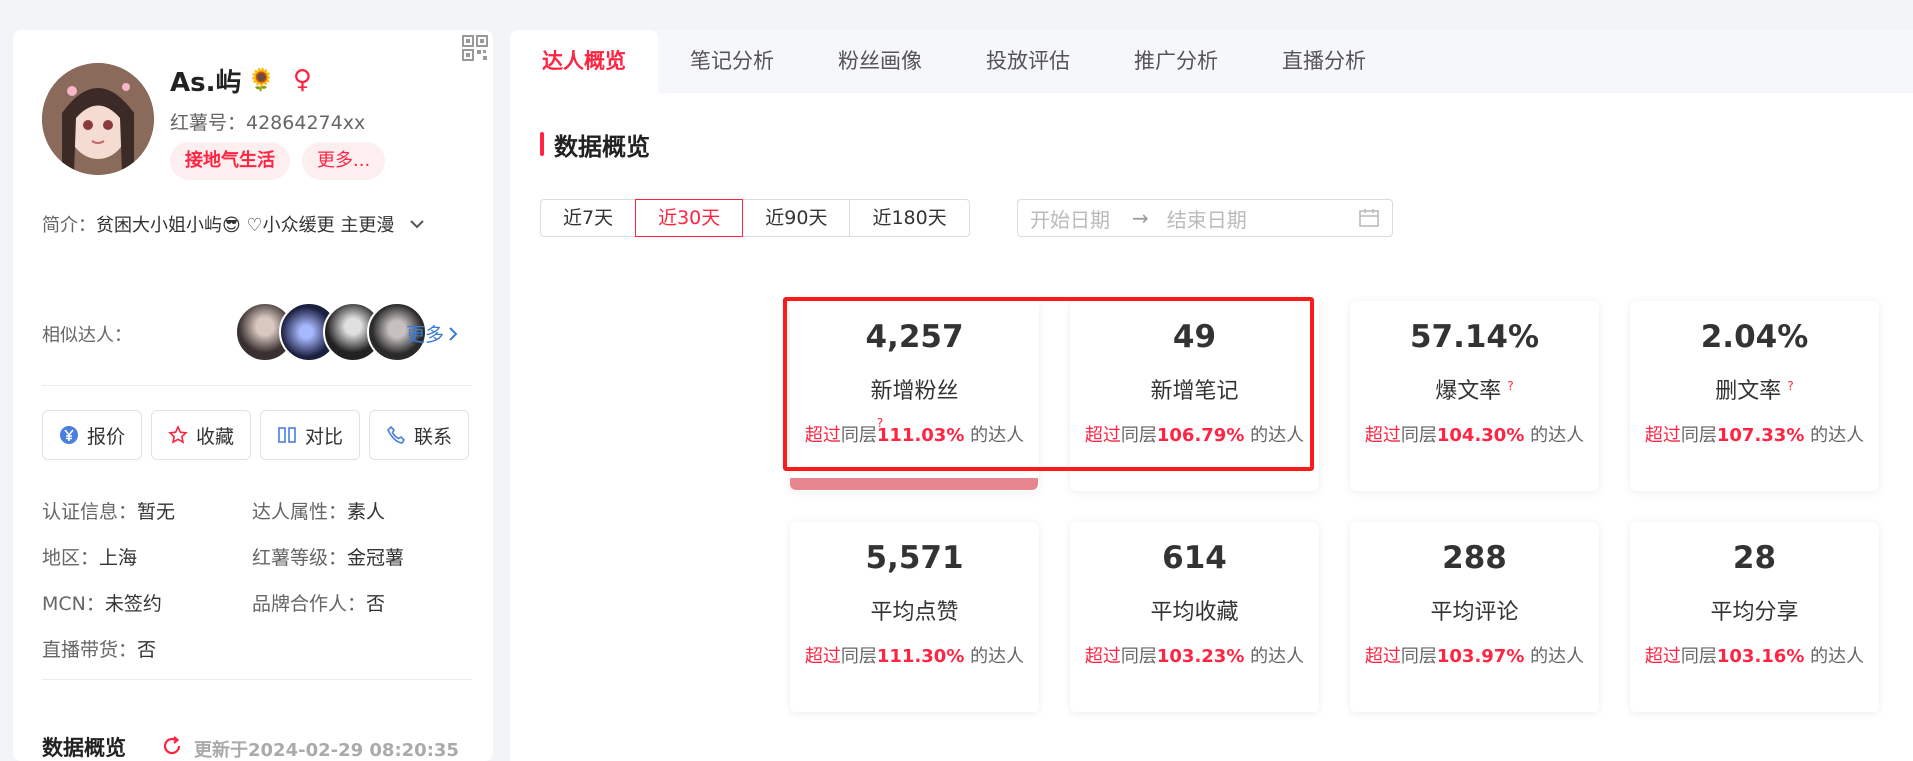  I want to click on metric-label: 爆文率, so click(1468, 391).